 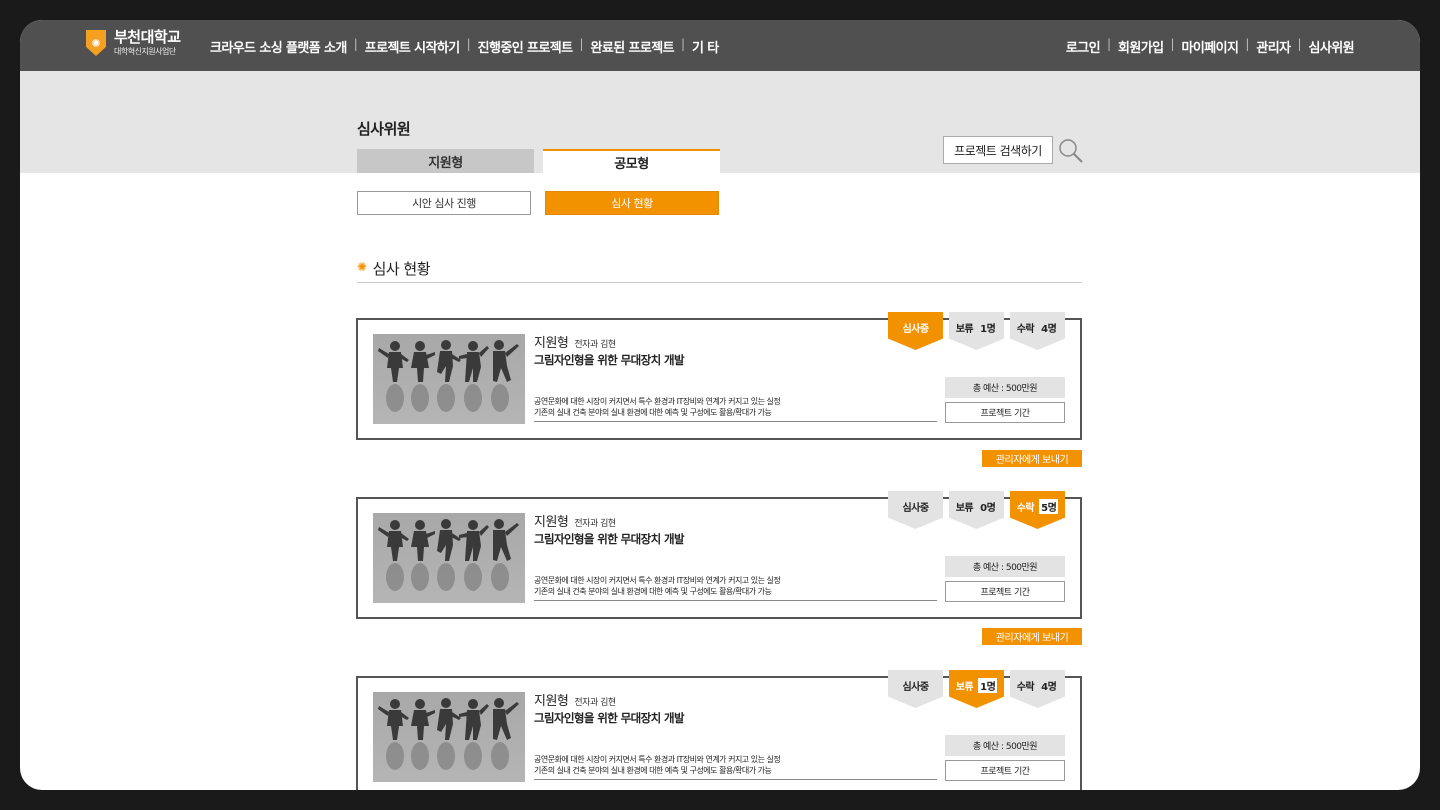 I want to click on section-heading-text: 심사 현황, so click(x=401, y=269).